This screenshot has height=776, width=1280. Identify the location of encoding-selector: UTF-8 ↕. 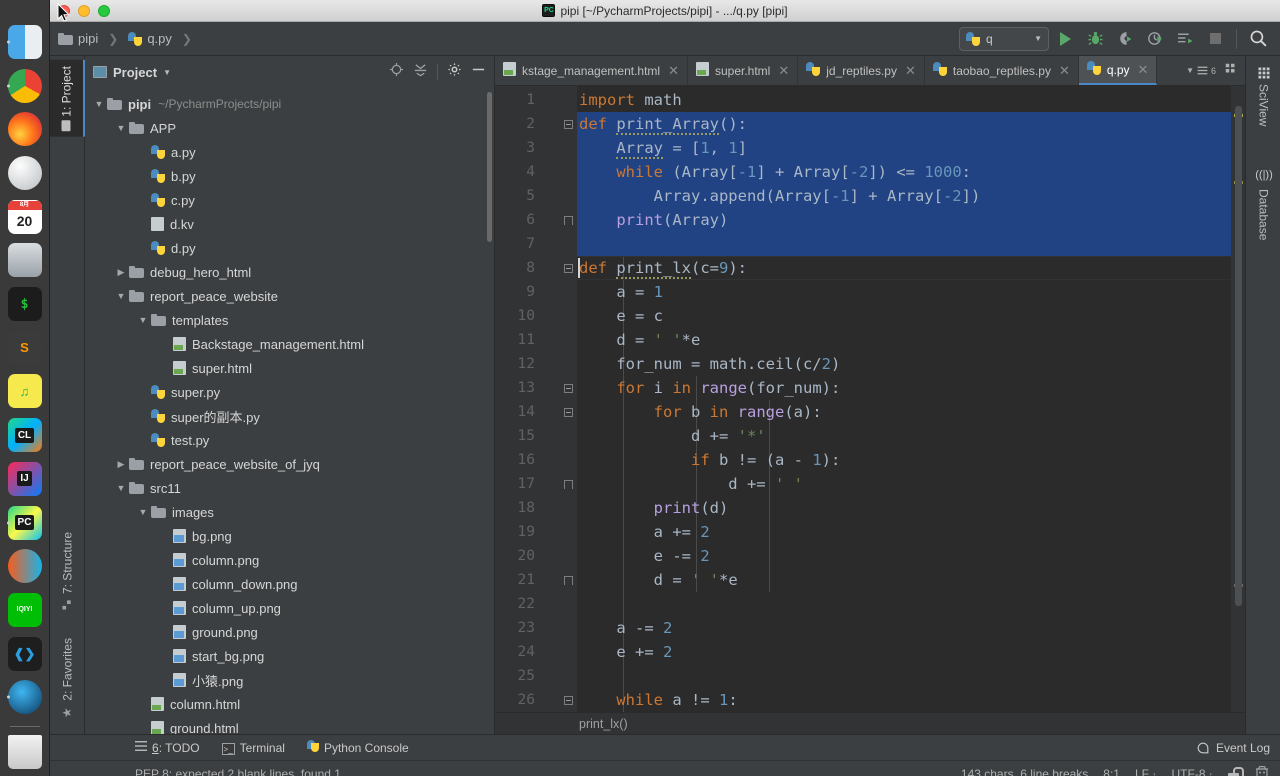
(1193, 771).